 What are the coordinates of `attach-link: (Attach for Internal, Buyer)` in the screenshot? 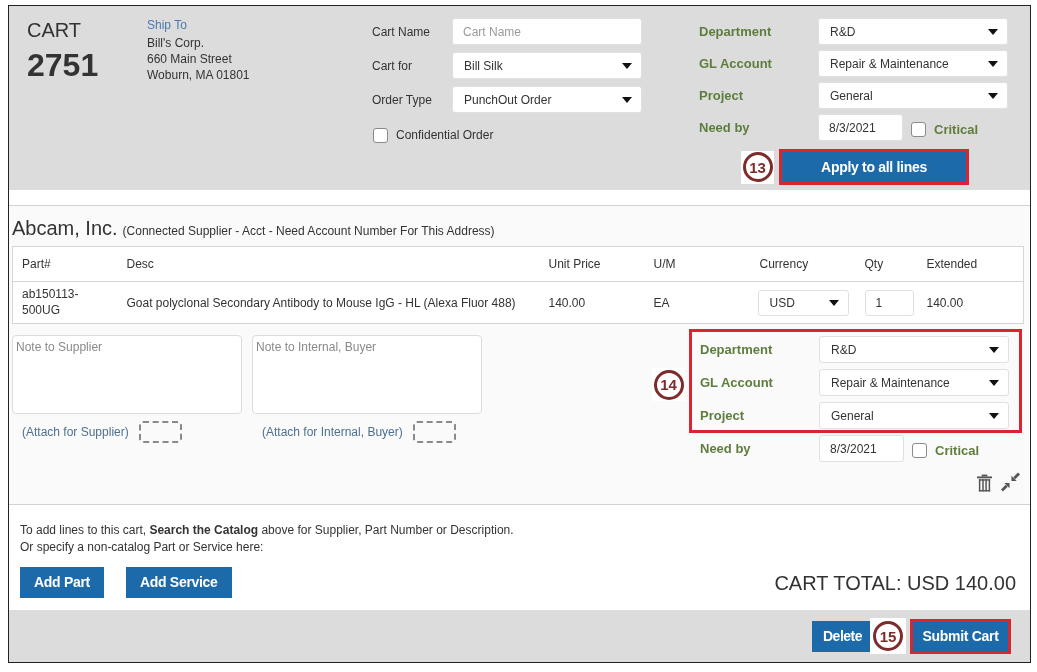 It's located at (332, 432).